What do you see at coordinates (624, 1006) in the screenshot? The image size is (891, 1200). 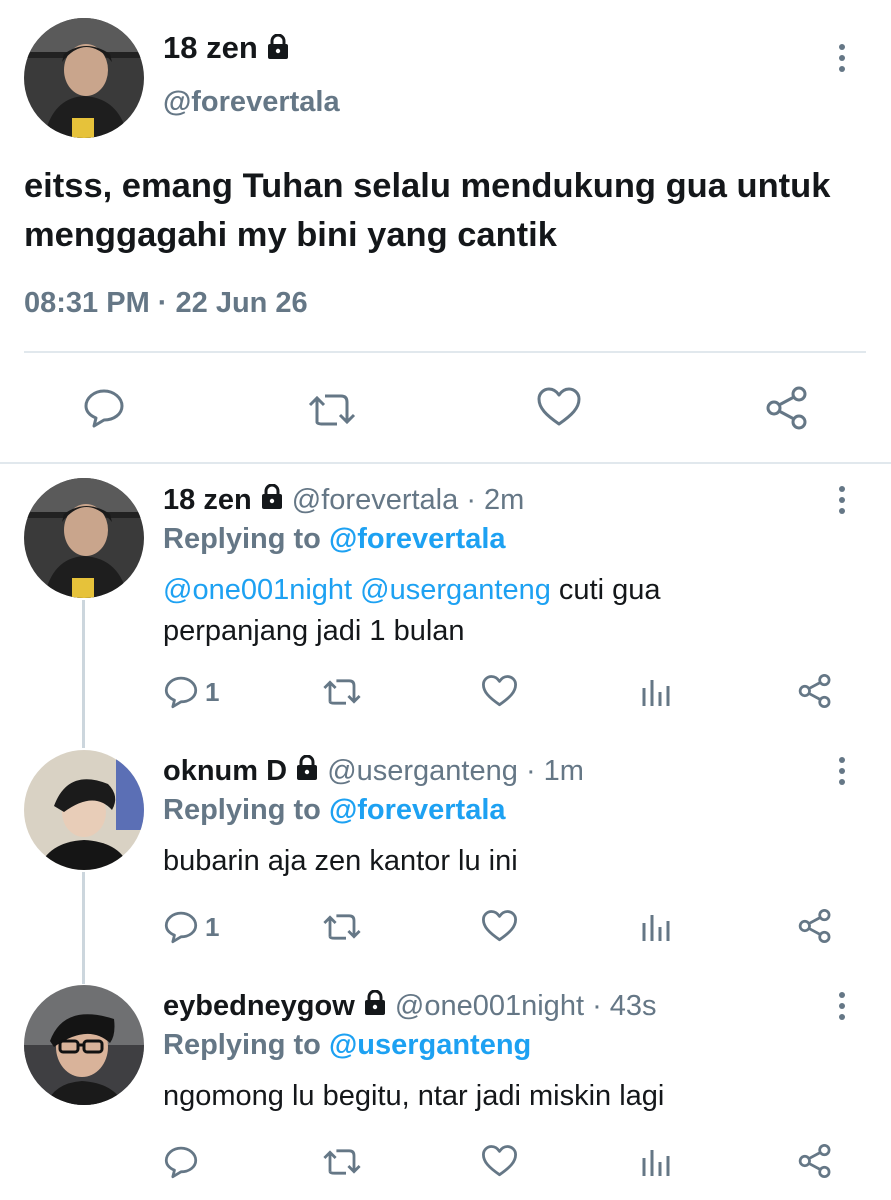 I see `reply-age: · 43s` at bounding box center [624, 1006].